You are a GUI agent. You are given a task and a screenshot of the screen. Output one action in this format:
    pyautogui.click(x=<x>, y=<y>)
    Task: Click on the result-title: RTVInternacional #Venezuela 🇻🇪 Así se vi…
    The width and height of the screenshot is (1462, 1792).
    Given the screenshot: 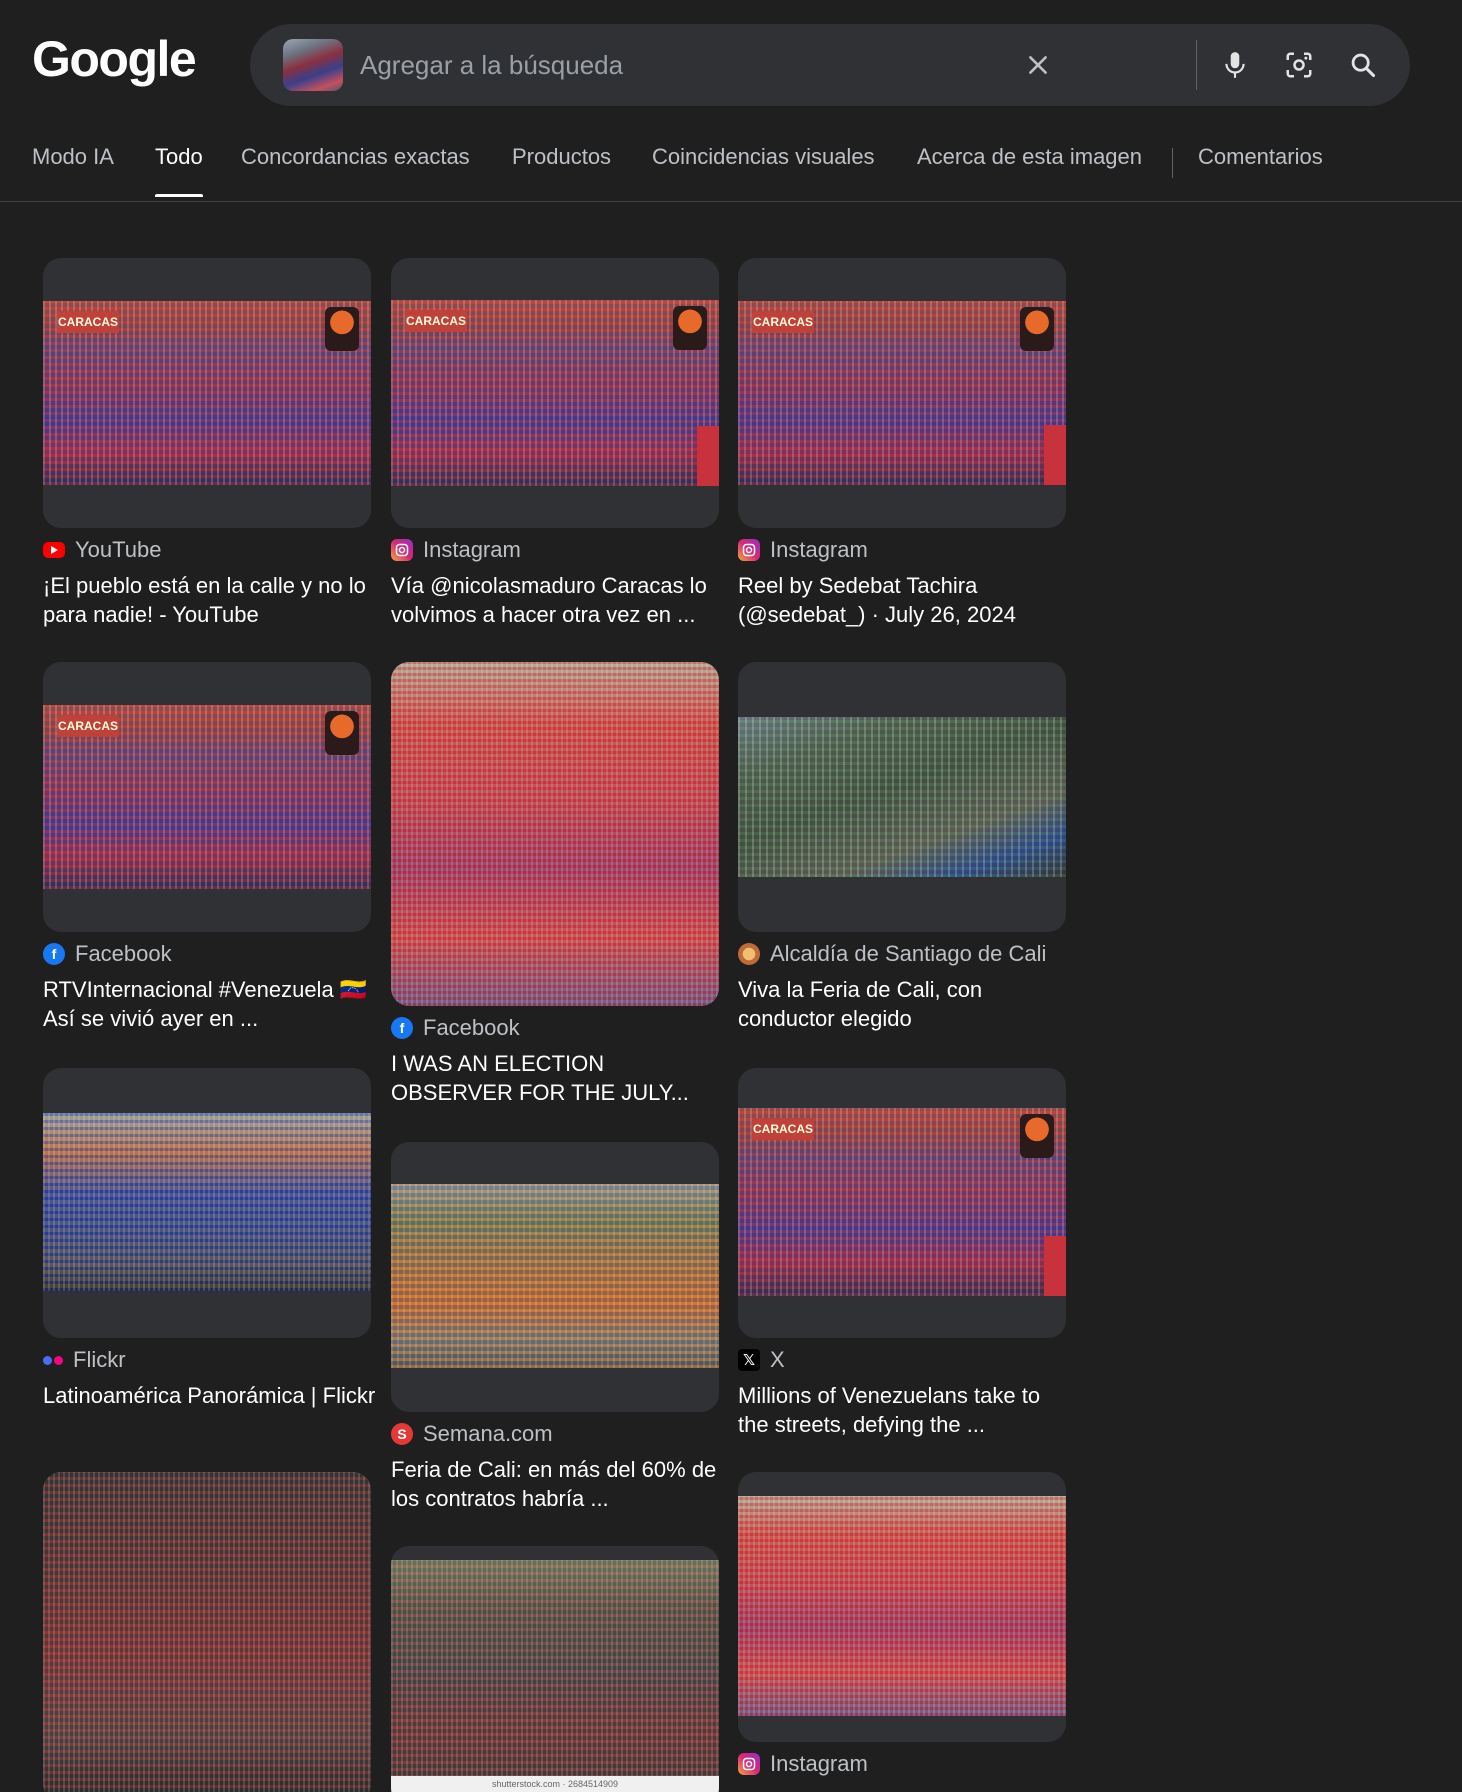 What is the action you would take?
    pyautogui.click(x=210, y=1004)
    